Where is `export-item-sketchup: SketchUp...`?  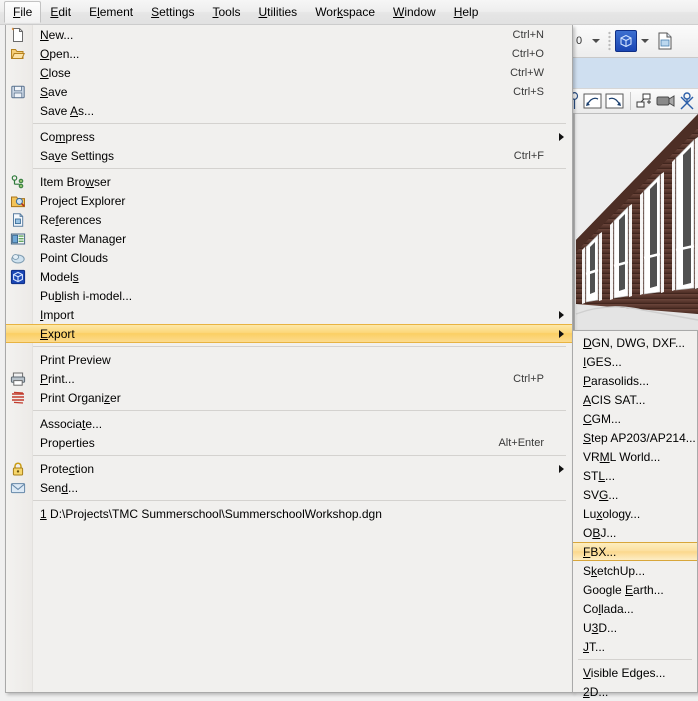 export-item-sketchup: SketchUp... is located at coordinates (635, 570).